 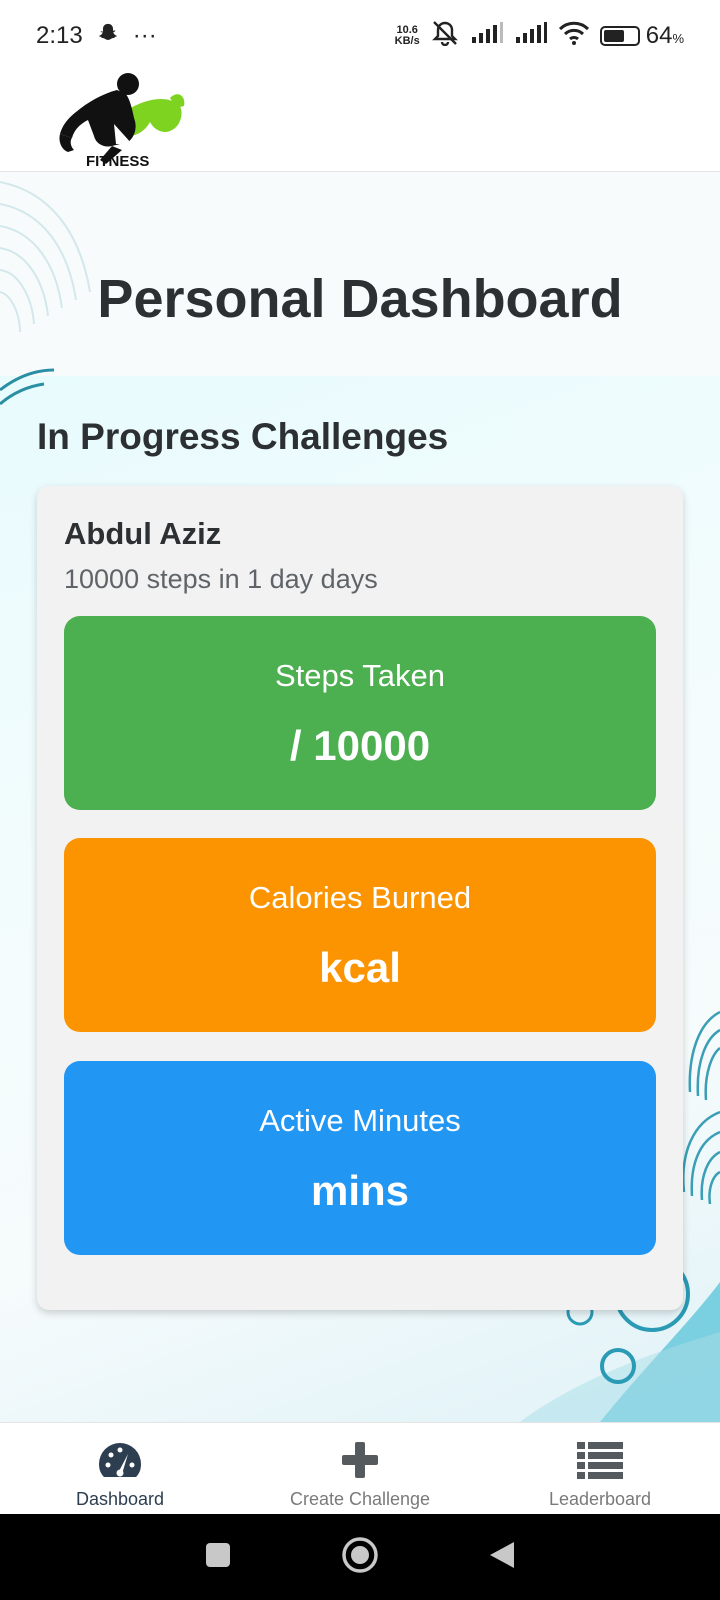 I want to click on back-button, so click(x=502, y=1557).